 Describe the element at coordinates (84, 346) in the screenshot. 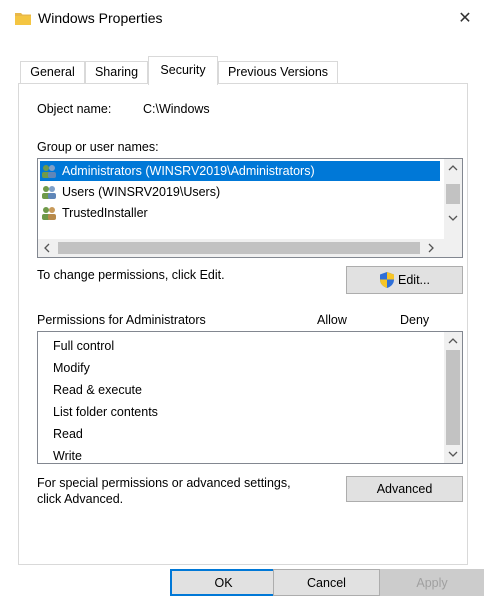

I see `permission-row: Full control` at that location.